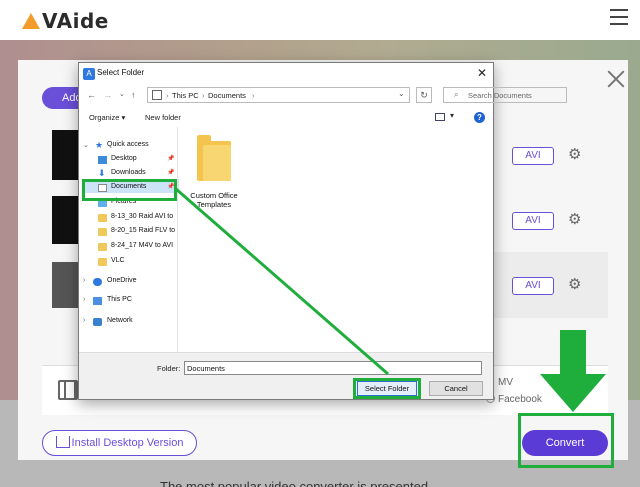  What do you see at coordinates (89, 74) in the screenshot?
I see `app-icon: A` at bounding box center [89, 74].